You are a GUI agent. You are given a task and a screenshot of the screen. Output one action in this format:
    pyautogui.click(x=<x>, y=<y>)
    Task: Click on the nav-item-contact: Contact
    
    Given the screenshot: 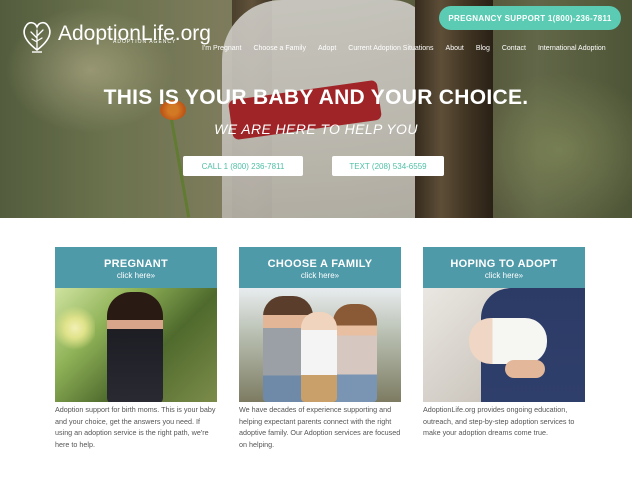 What is the action you would take?
    pyautogui.click(x=514, y=48)
    